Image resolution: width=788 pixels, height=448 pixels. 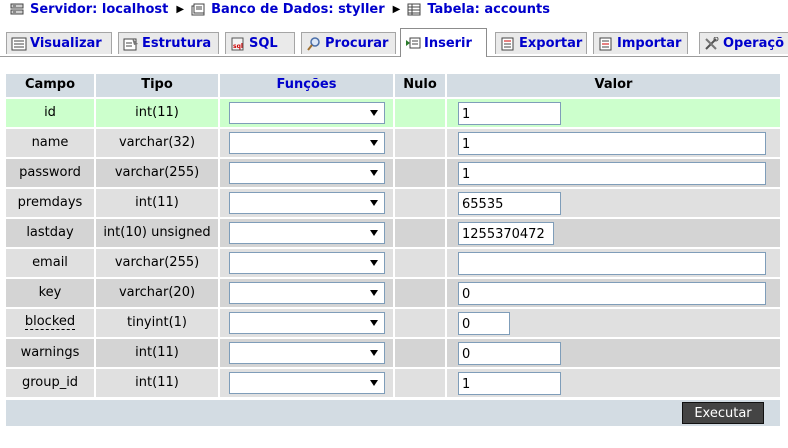 What do you see at coordinates (393, 354) in the screenshot?
I see `table-row: warnings int(11) 0` at bounding box center [393, 354].